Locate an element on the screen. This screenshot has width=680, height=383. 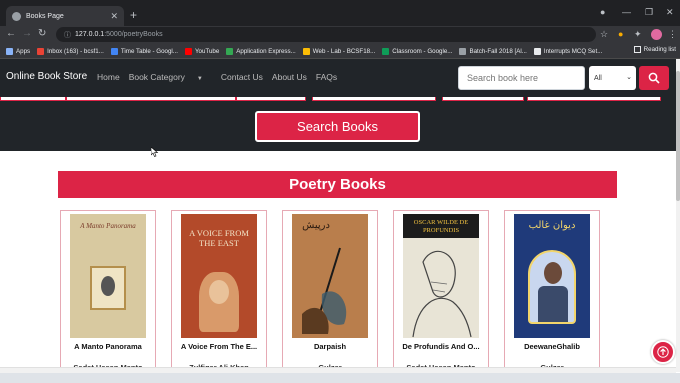
portrait-body is located at coordinates (553, 304).